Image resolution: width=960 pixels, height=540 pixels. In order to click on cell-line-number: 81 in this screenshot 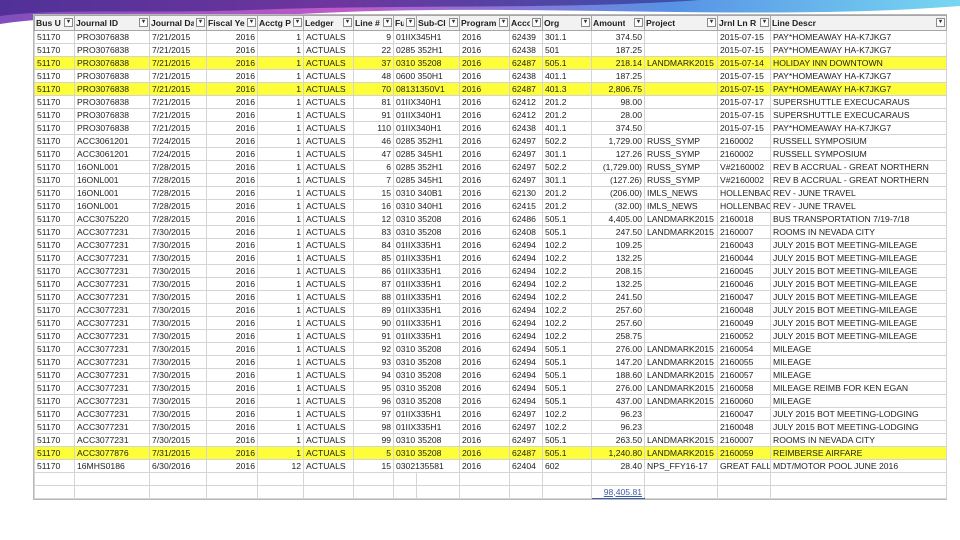, I will do `click(373, 102)`.